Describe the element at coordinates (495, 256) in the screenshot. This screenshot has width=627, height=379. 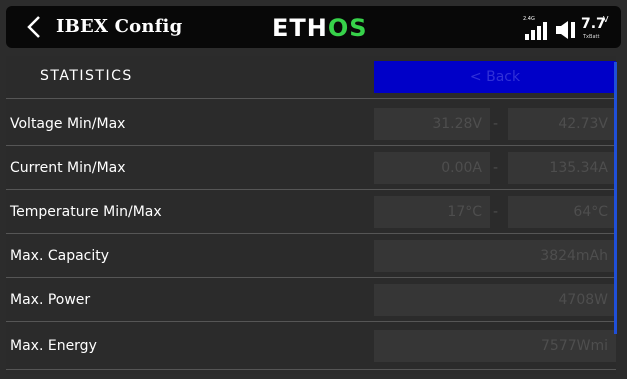
I see `capacity-field: 3824mAh` at that location.